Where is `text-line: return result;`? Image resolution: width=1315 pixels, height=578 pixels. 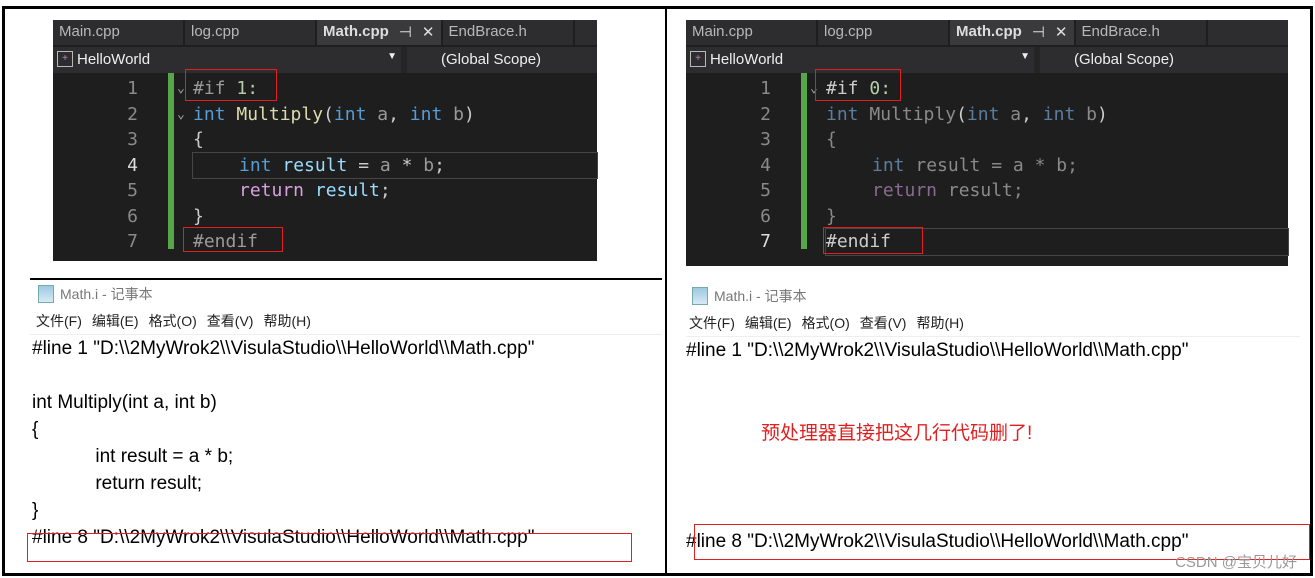 text-line: return result; is located at coordinates (117, 483).